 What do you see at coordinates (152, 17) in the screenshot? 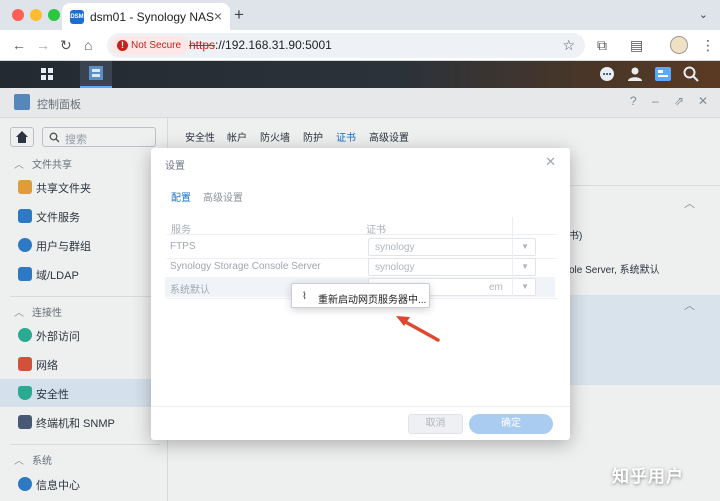
I see `tab-title: dsm01 - Synology NAS` at bounding box center [152, 17].